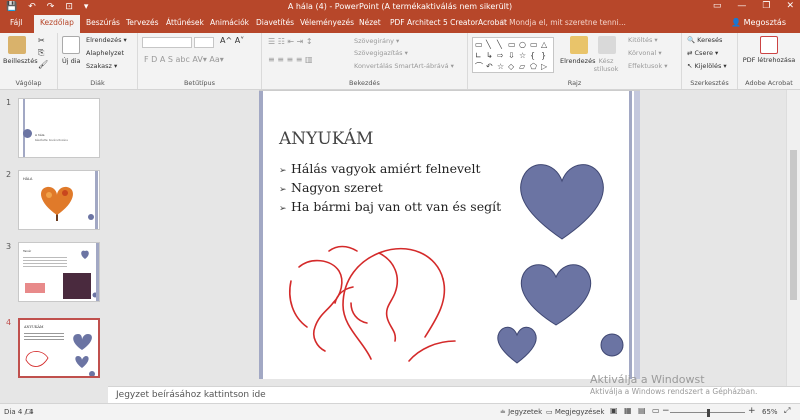 This screenshot has width=800, height=420. What do you see at coordinates (204, 42) in the screenshot?
I see `font-size-box` at bounding box center [204, 42].